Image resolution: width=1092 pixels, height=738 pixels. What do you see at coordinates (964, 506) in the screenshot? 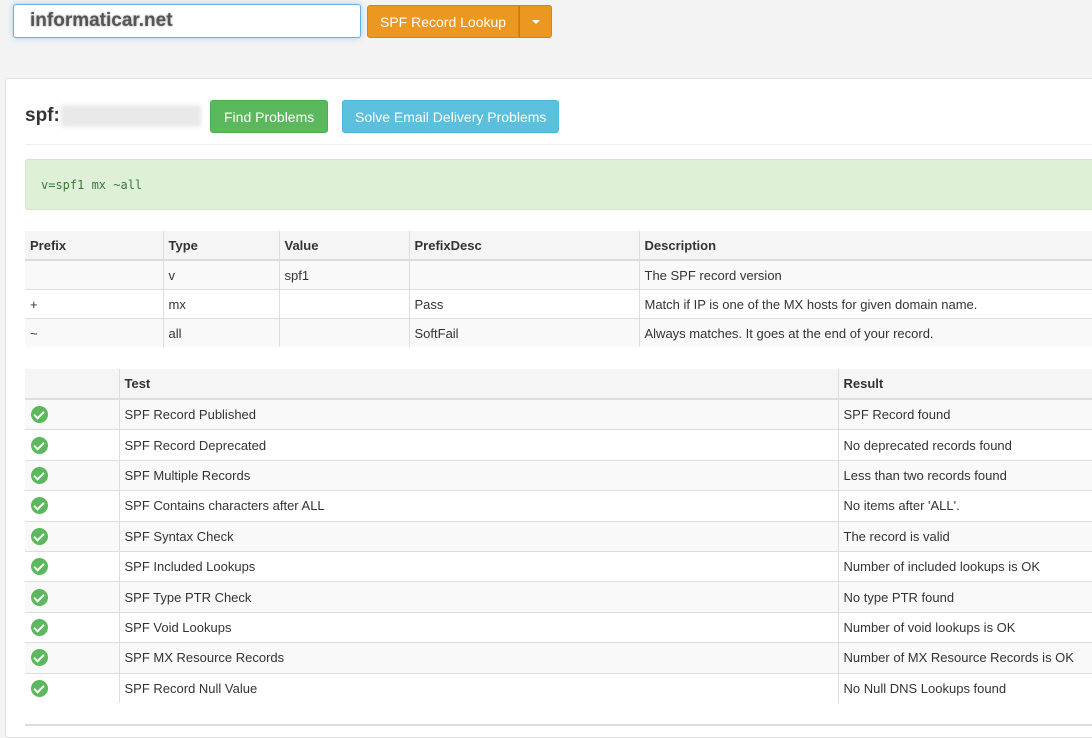
I see `test-result: No items after 'ALL'.` at bounding box center [964, 506].